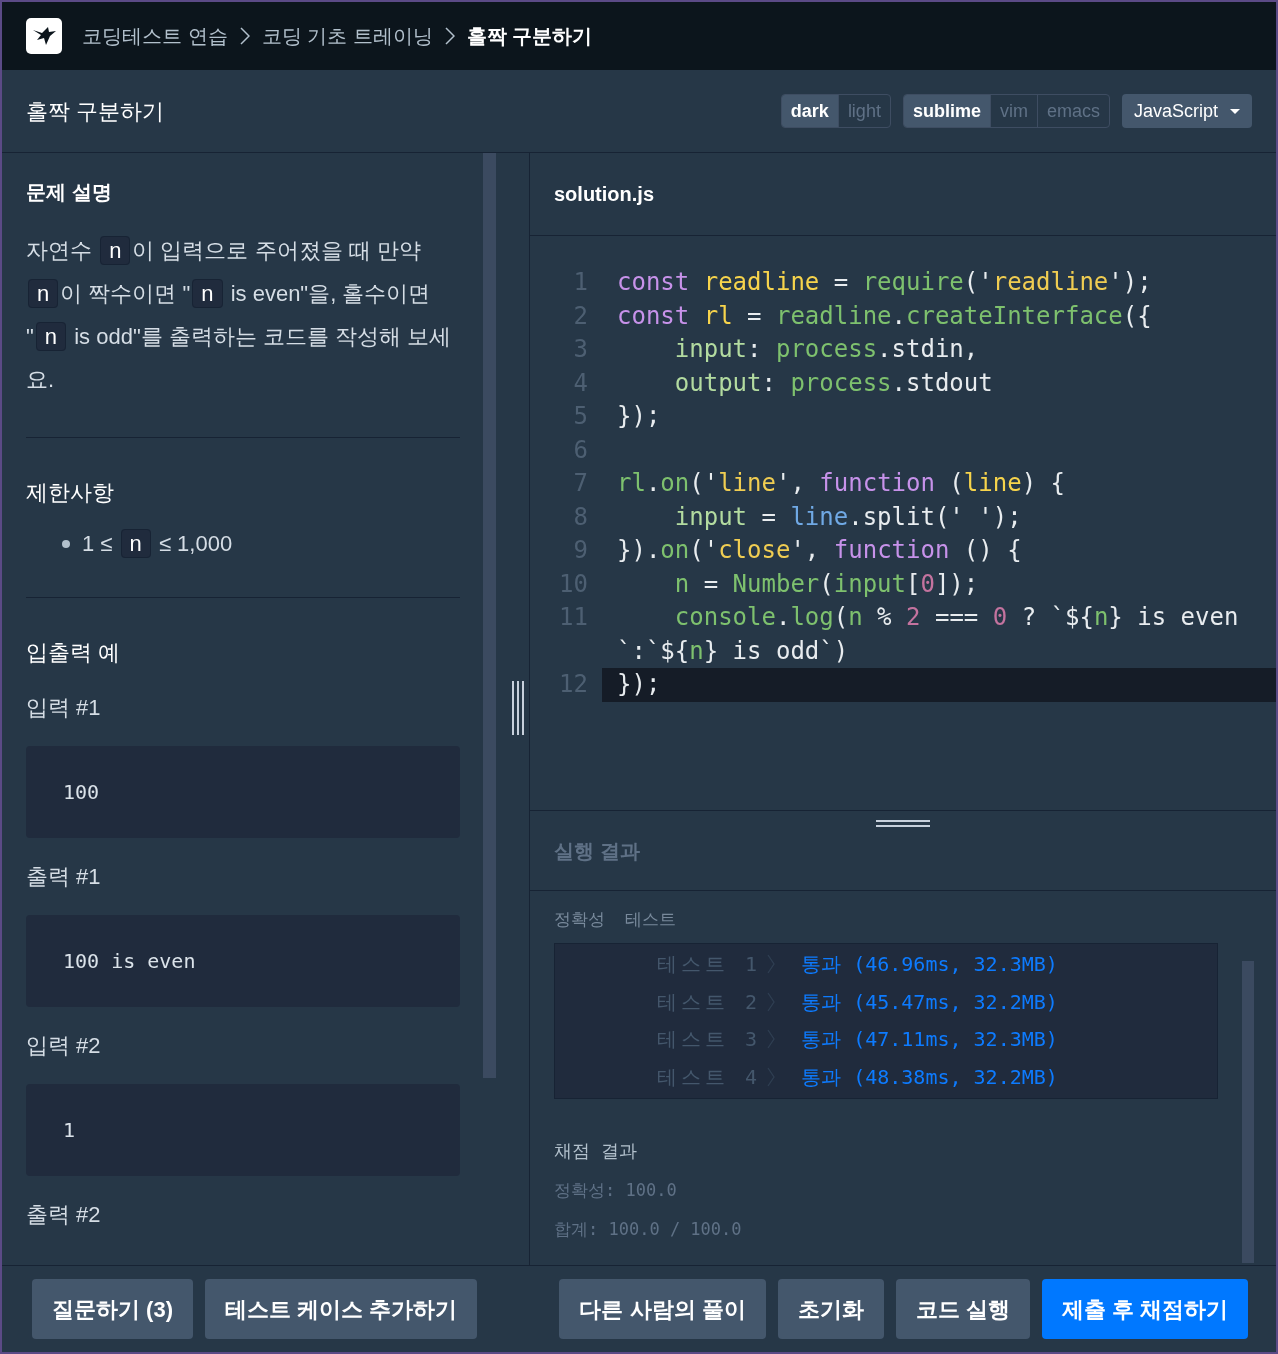  What do you see at coordinates (662, 1309) in the screenshot?
I see `action-button: 다른 사람의 풀이` at bounding box center [662, 1309].